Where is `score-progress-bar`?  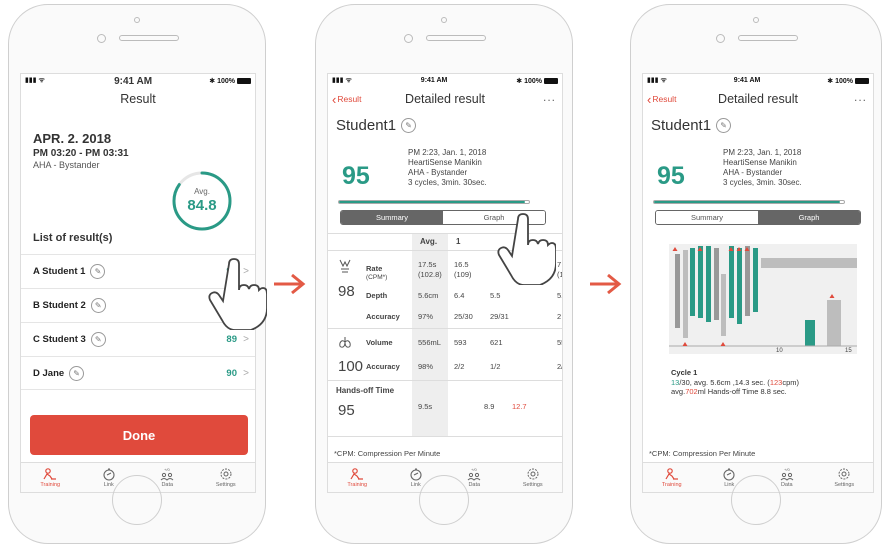 score-progress-bar is located at coordinates (749, 202).